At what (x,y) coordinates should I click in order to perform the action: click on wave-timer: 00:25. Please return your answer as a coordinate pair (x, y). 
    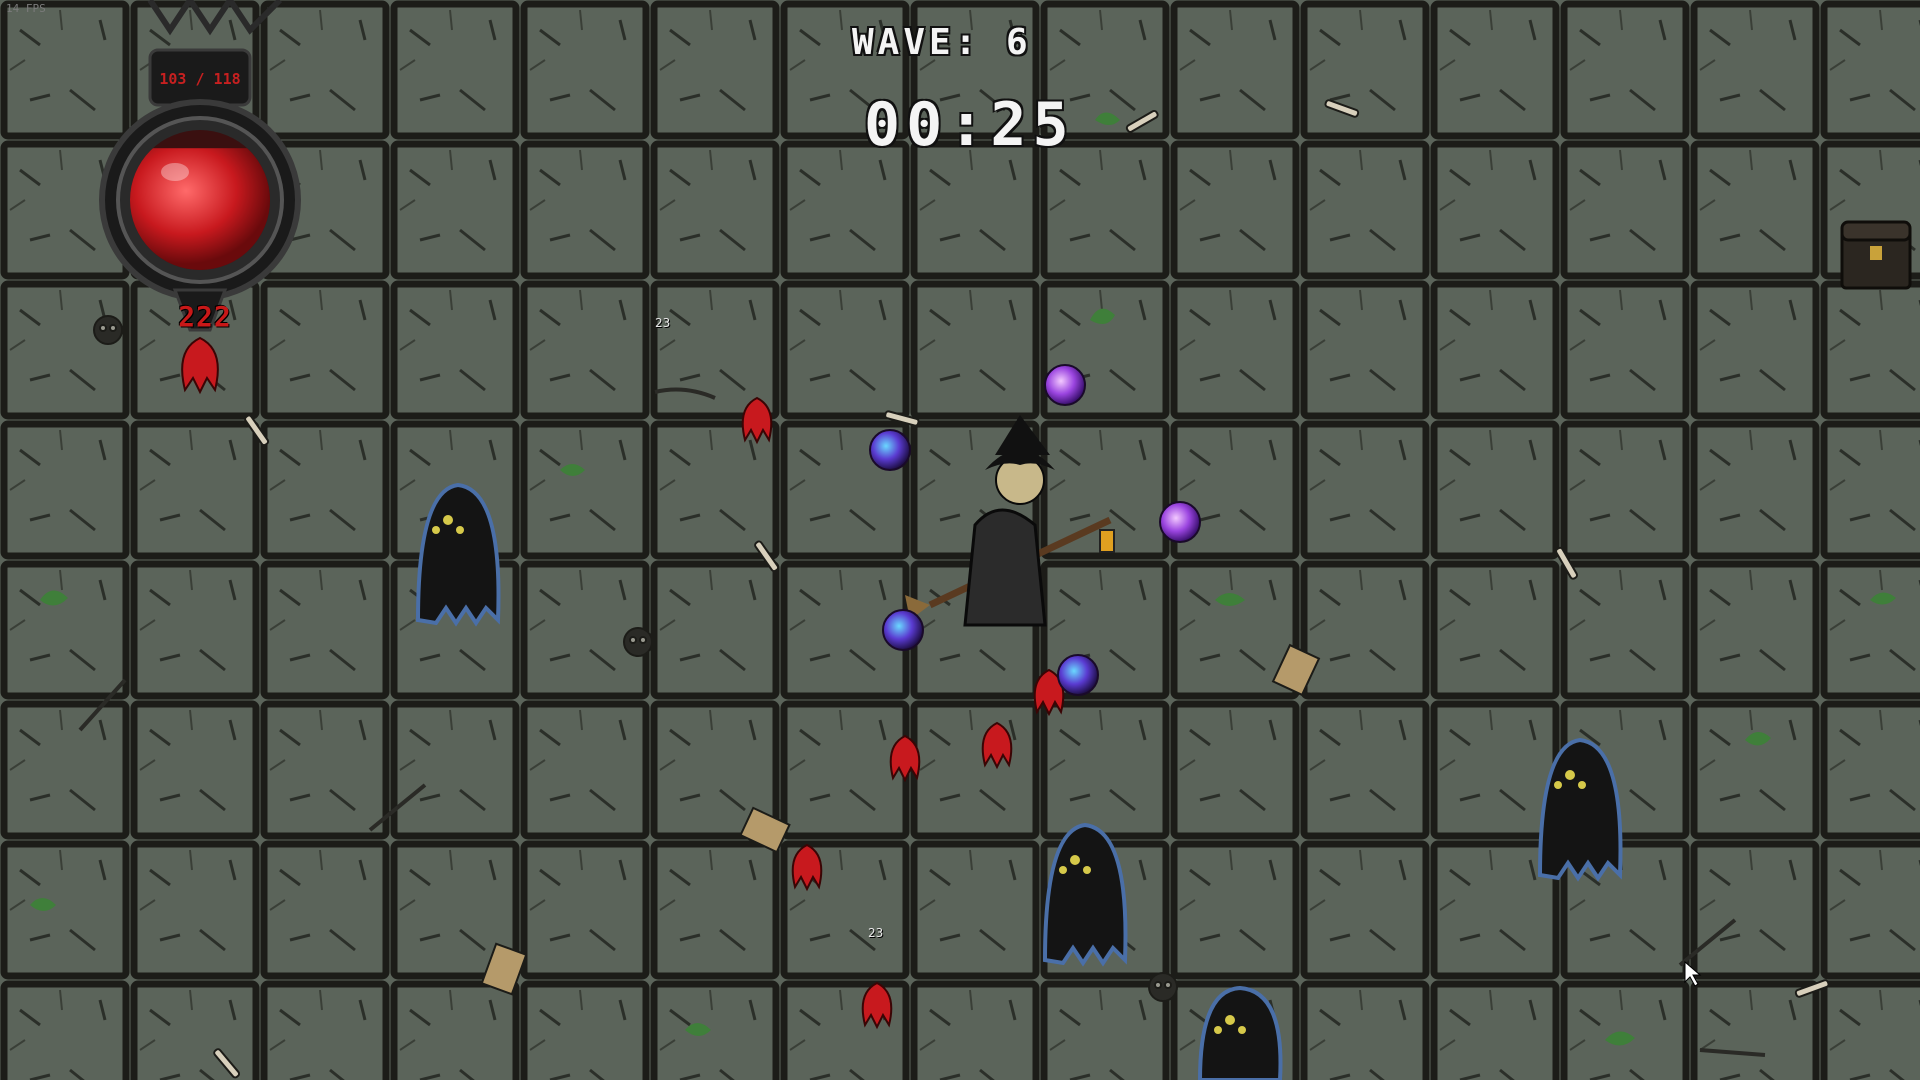
    Looking at the image, I should click on (969, 125).